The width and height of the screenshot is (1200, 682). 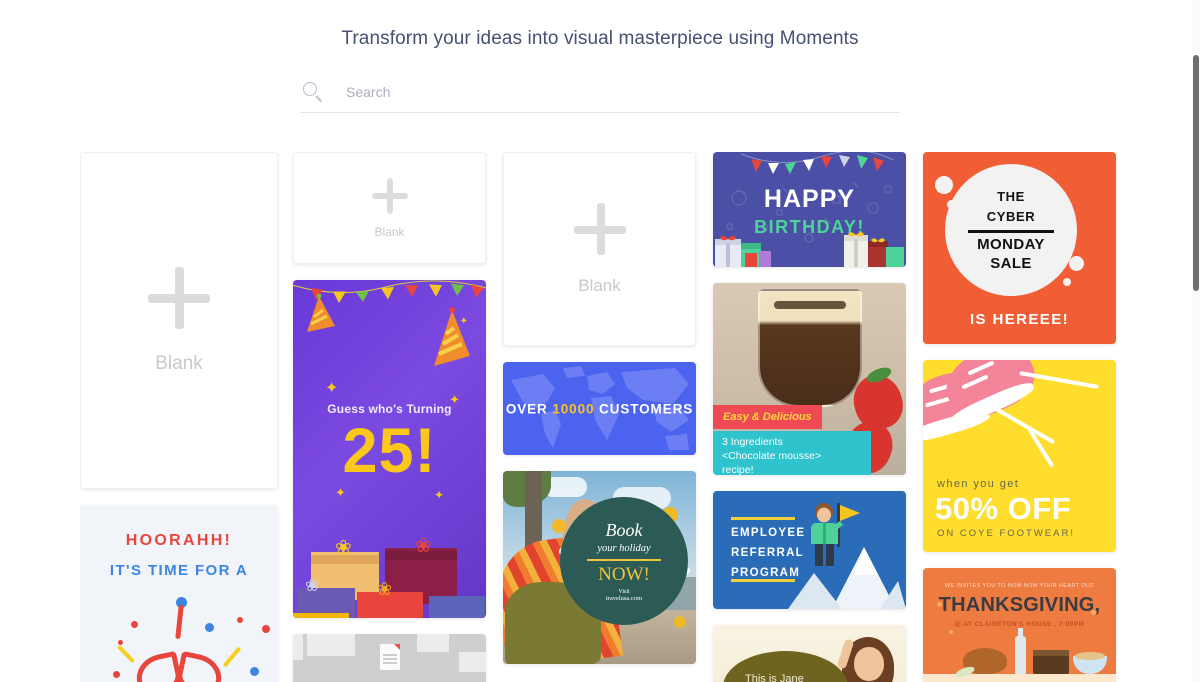 I want to click on turning-caption: Guess who's Turning, so click(x=389, y=409).